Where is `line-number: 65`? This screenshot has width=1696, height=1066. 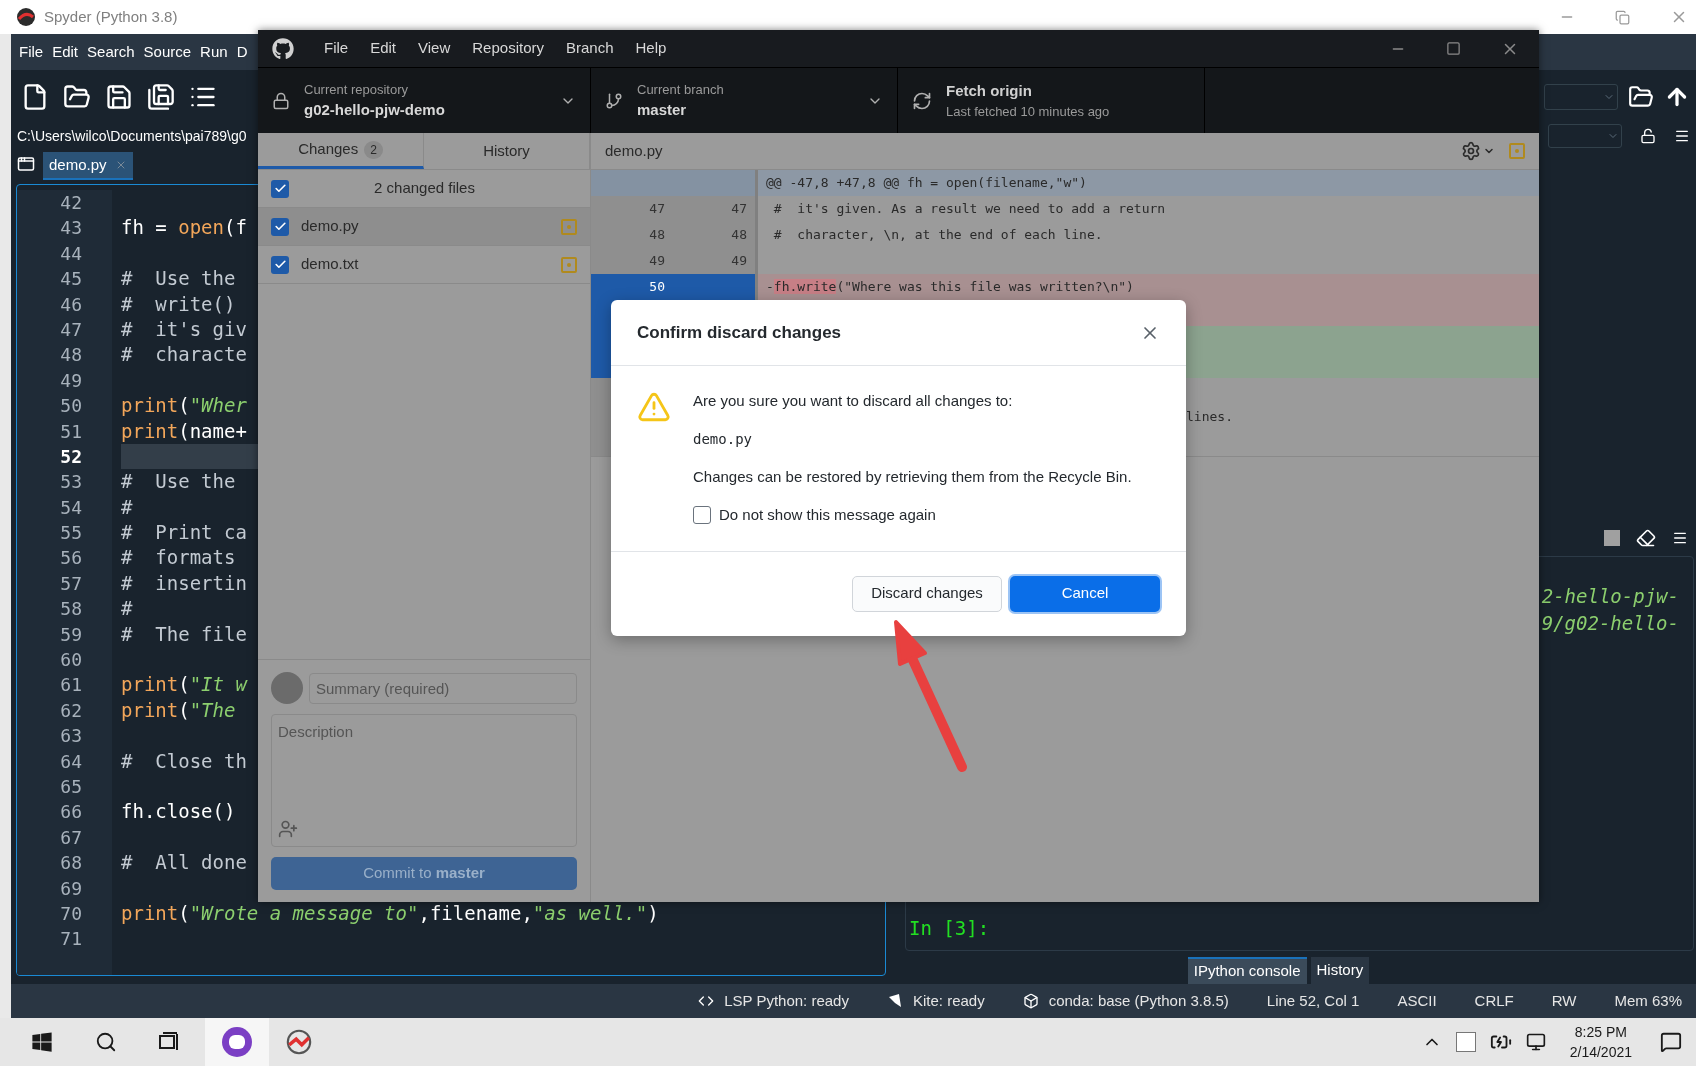 line-number: 65 is located at coordinates (71, 787).